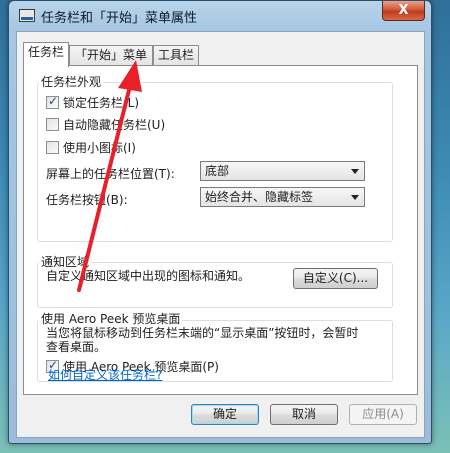 The height and width of the screenshot is (453, 450). What do you see at coordinates (202, 333) in the screenshot?
I see `aero-peek-description-line1: 当您将鼠标移动到任务栏末端的“显示桌面”按钮时，会暂时` at bounding box center [202, 333].